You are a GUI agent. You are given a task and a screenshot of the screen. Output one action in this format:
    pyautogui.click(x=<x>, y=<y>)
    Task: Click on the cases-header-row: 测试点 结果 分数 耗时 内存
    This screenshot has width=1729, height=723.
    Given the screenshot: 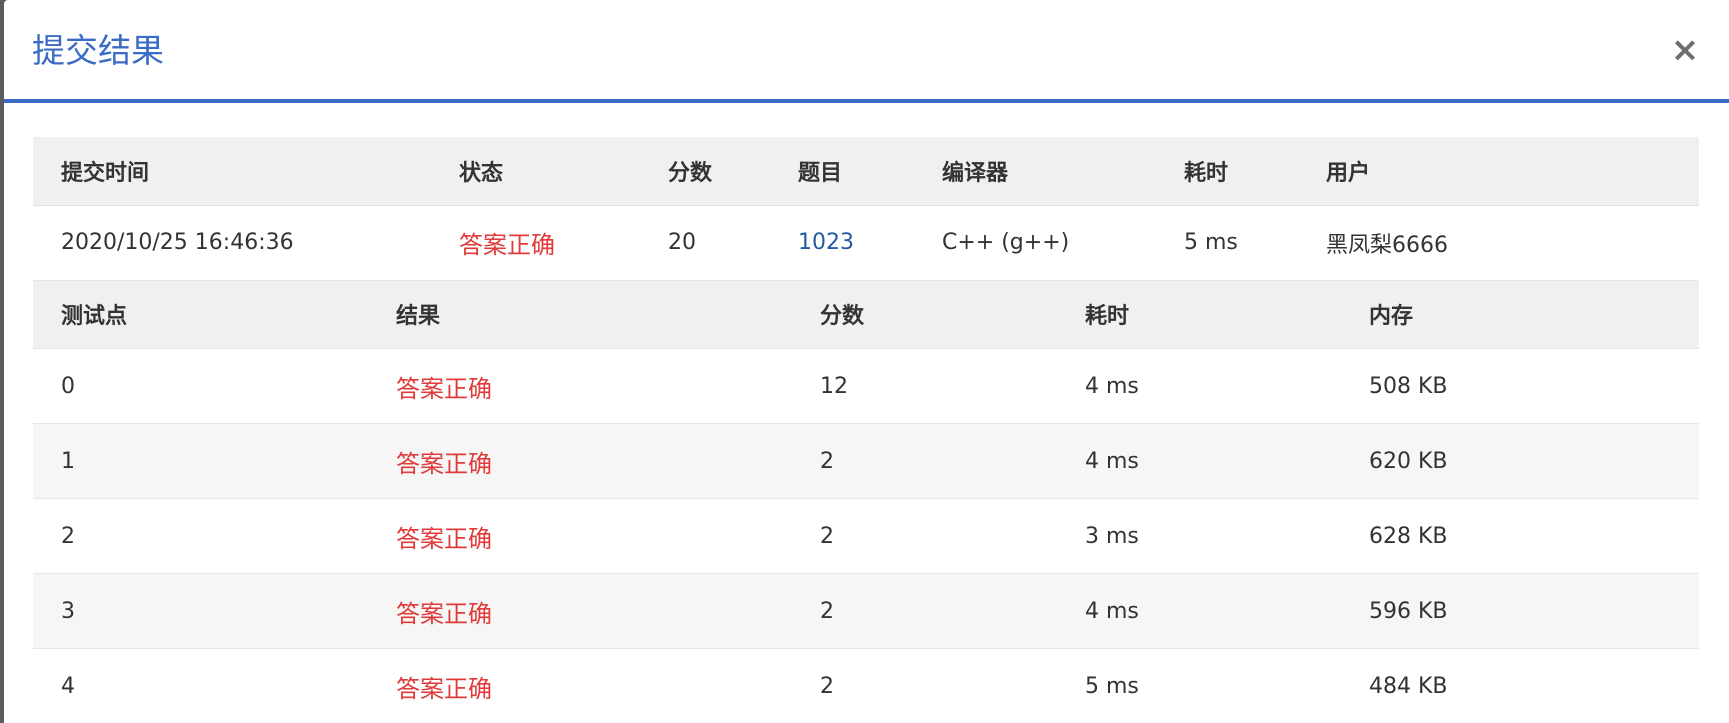 What is the action you would take?
    pyautogui.click(x=866, y=314)
    